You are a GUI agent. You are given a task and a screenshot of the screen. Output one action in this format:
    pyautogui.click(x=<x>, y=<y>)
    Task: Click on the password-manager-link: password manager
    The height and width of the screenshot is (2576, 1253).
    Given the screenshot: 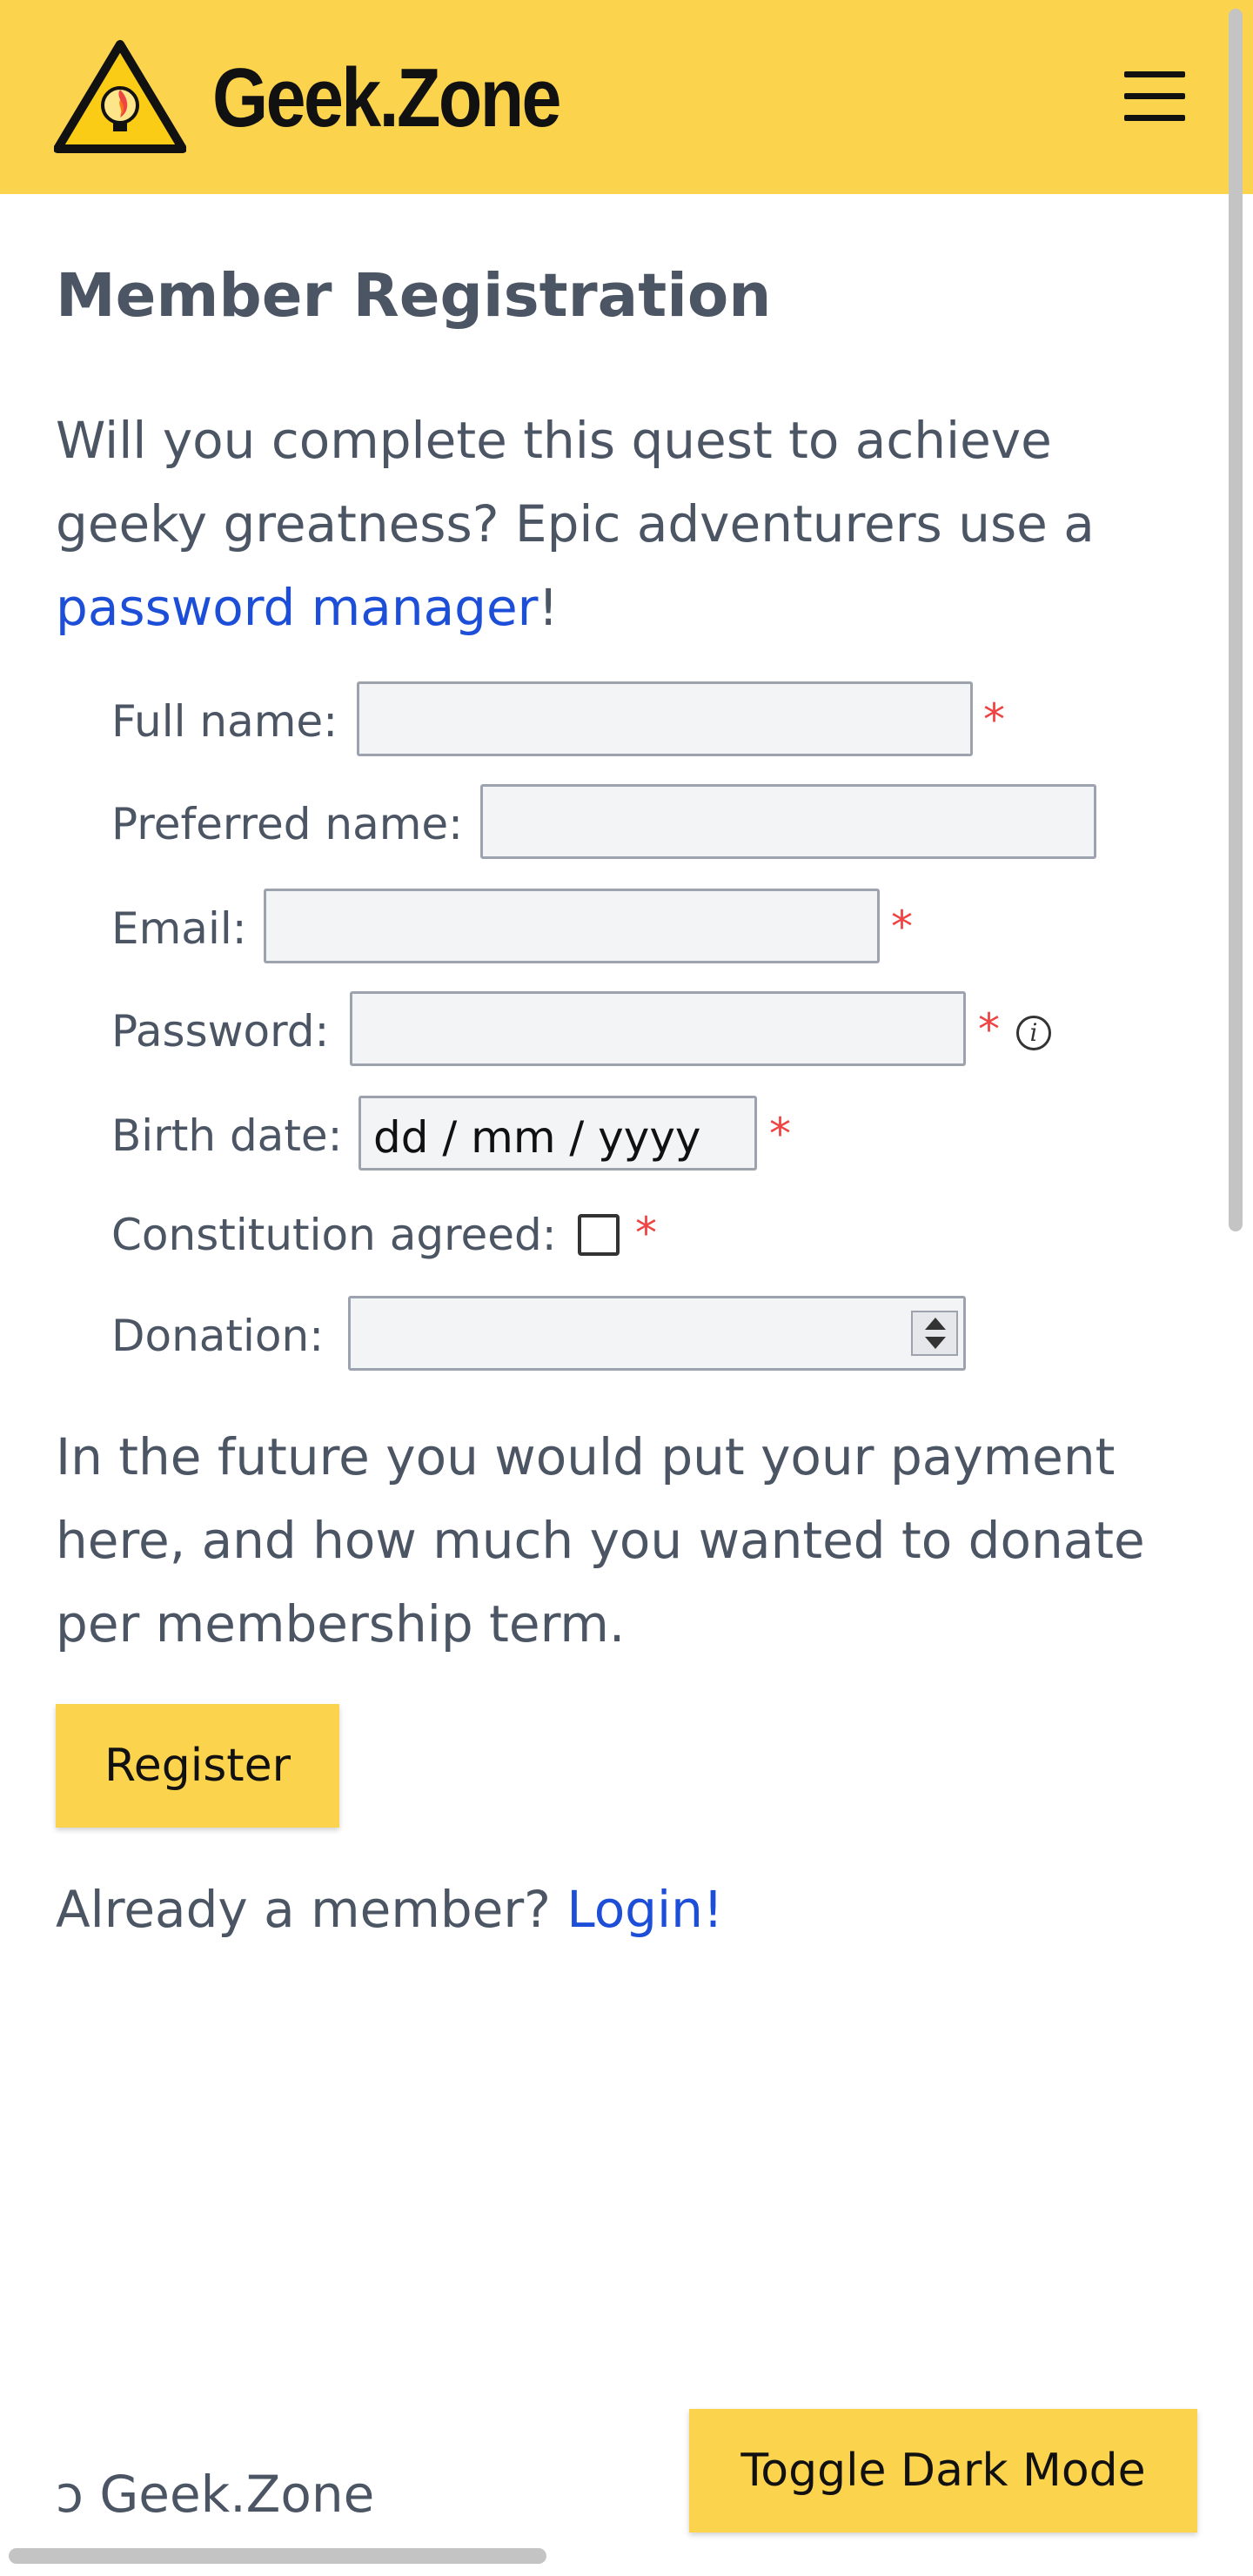 What is the action you would take?
    pyautogui.click(x=297, y=607)
    